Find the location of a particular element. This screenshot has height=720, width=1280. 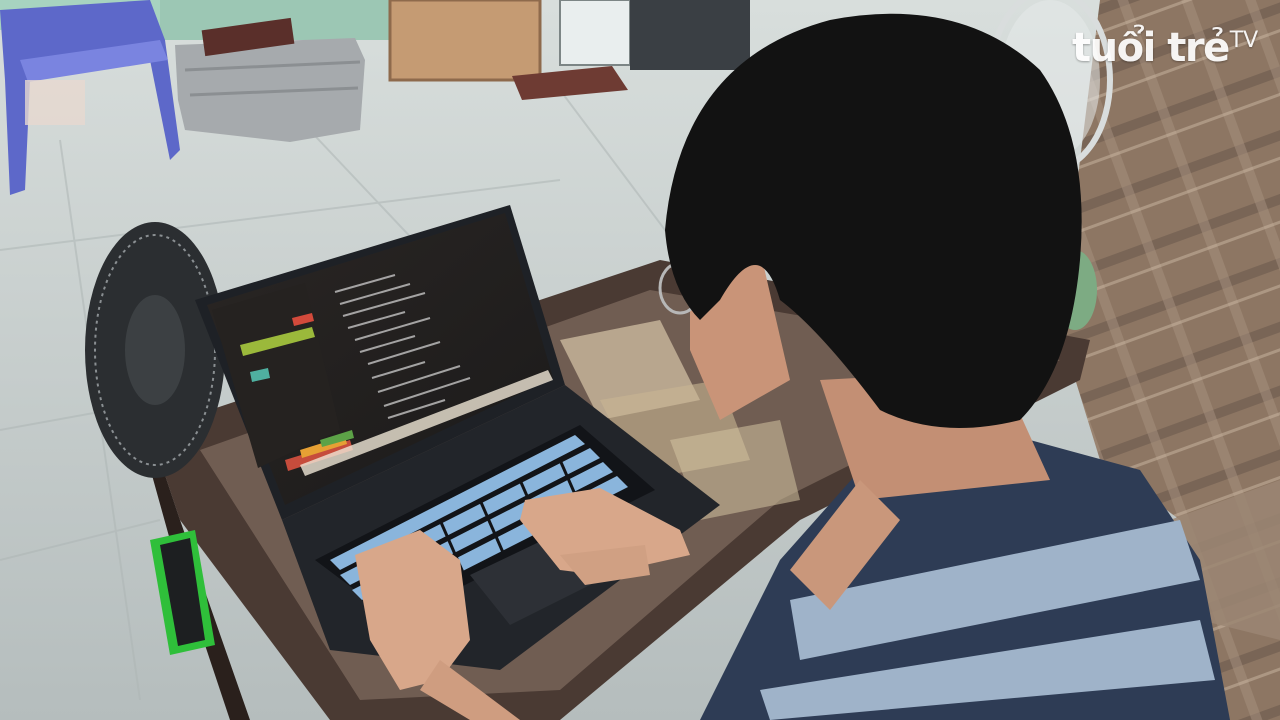

cardboard-box is located at coordinates (465, 41).